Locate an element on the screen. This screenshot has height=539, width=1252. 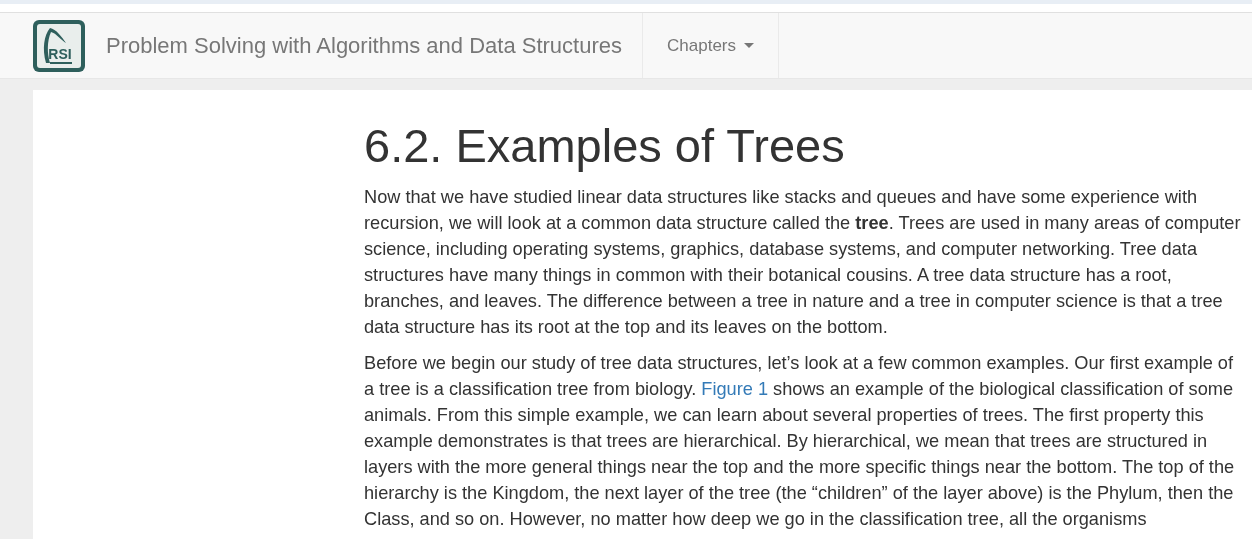
caret-icon is located at coordinates (749, 45).